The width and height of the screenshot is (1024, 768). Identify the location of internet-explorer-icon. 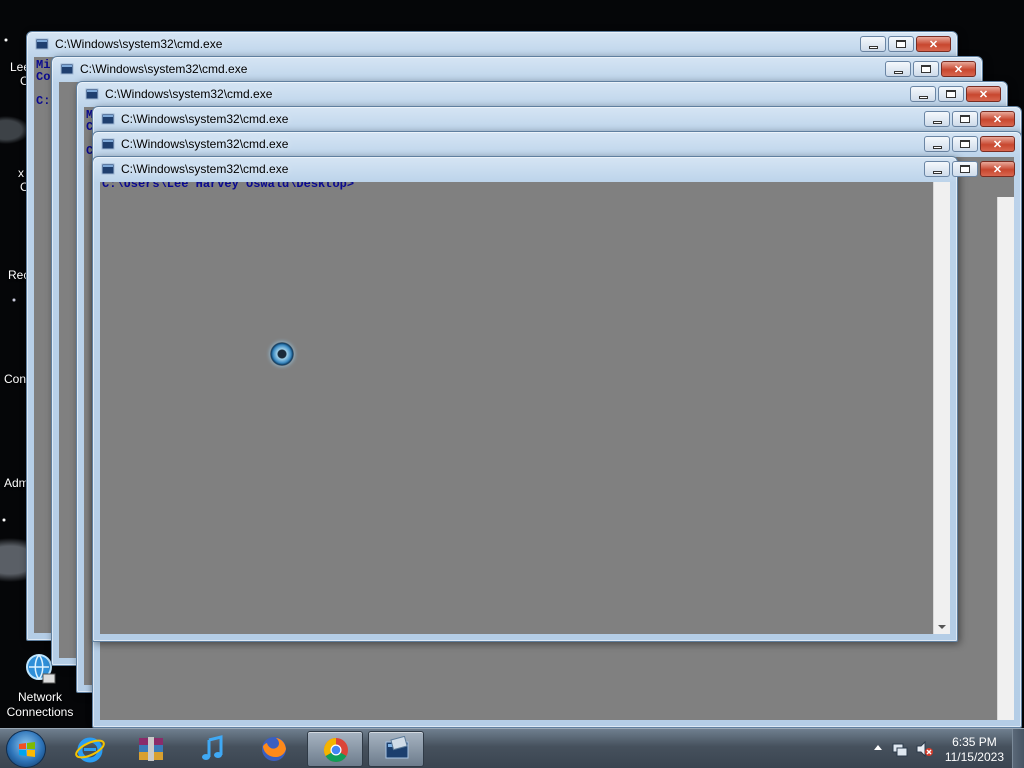
(90, 750).